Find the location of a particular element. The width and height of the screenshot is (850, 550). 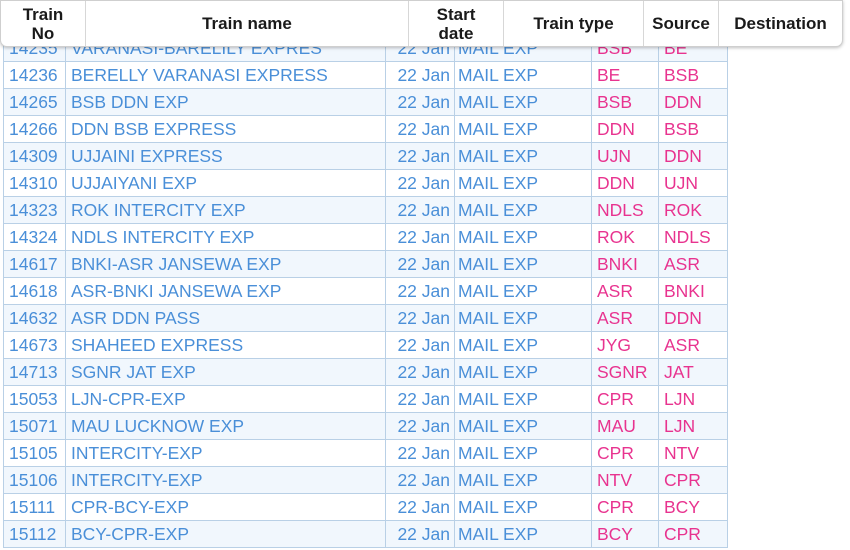

header-train-type-label: Train type is located at coordinates (573, 23).